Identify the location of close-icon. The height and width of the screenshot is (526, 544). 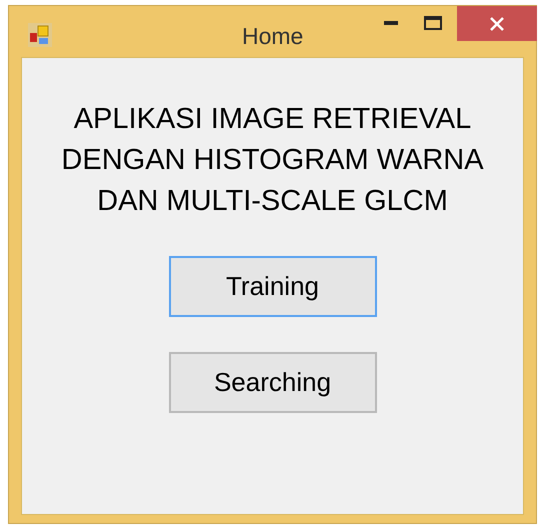
(497, 23).